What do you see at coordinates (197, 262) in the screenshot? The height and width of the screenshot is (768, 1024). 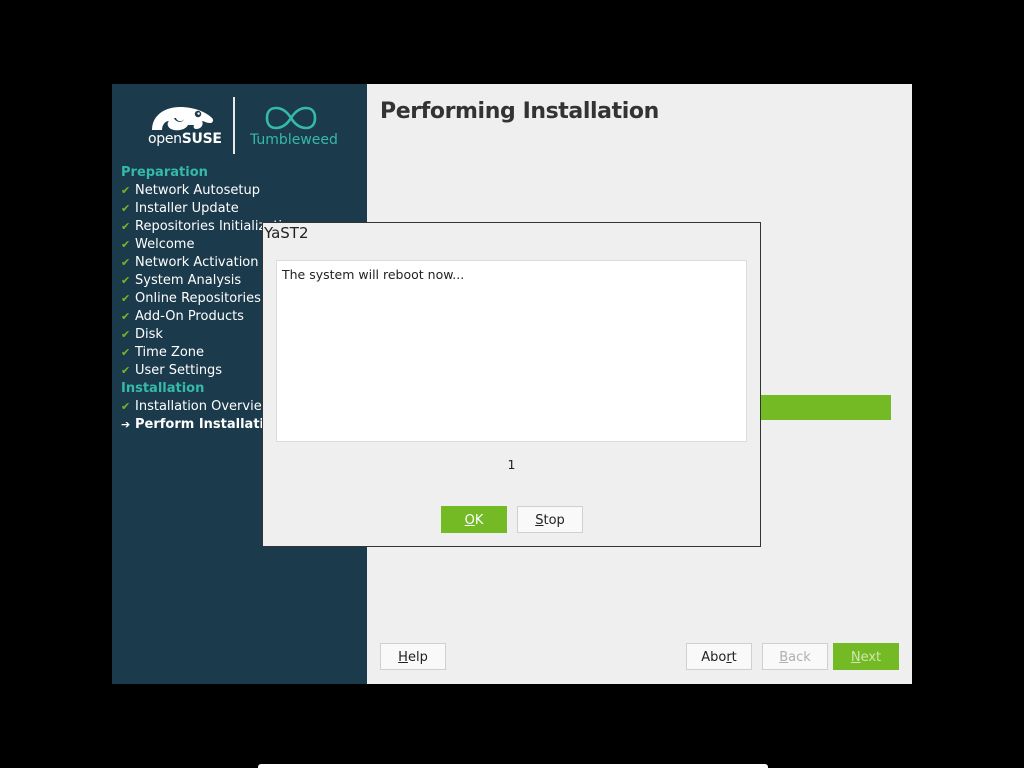 I see `step-label: Network Activation` at bounding box center [197, 262].